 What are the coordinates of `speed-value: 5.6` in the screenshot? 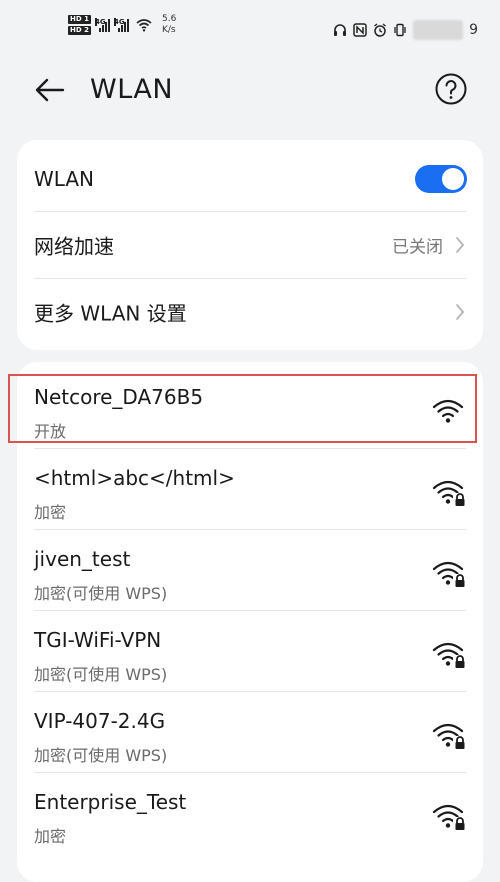 It's located at (169, 19).